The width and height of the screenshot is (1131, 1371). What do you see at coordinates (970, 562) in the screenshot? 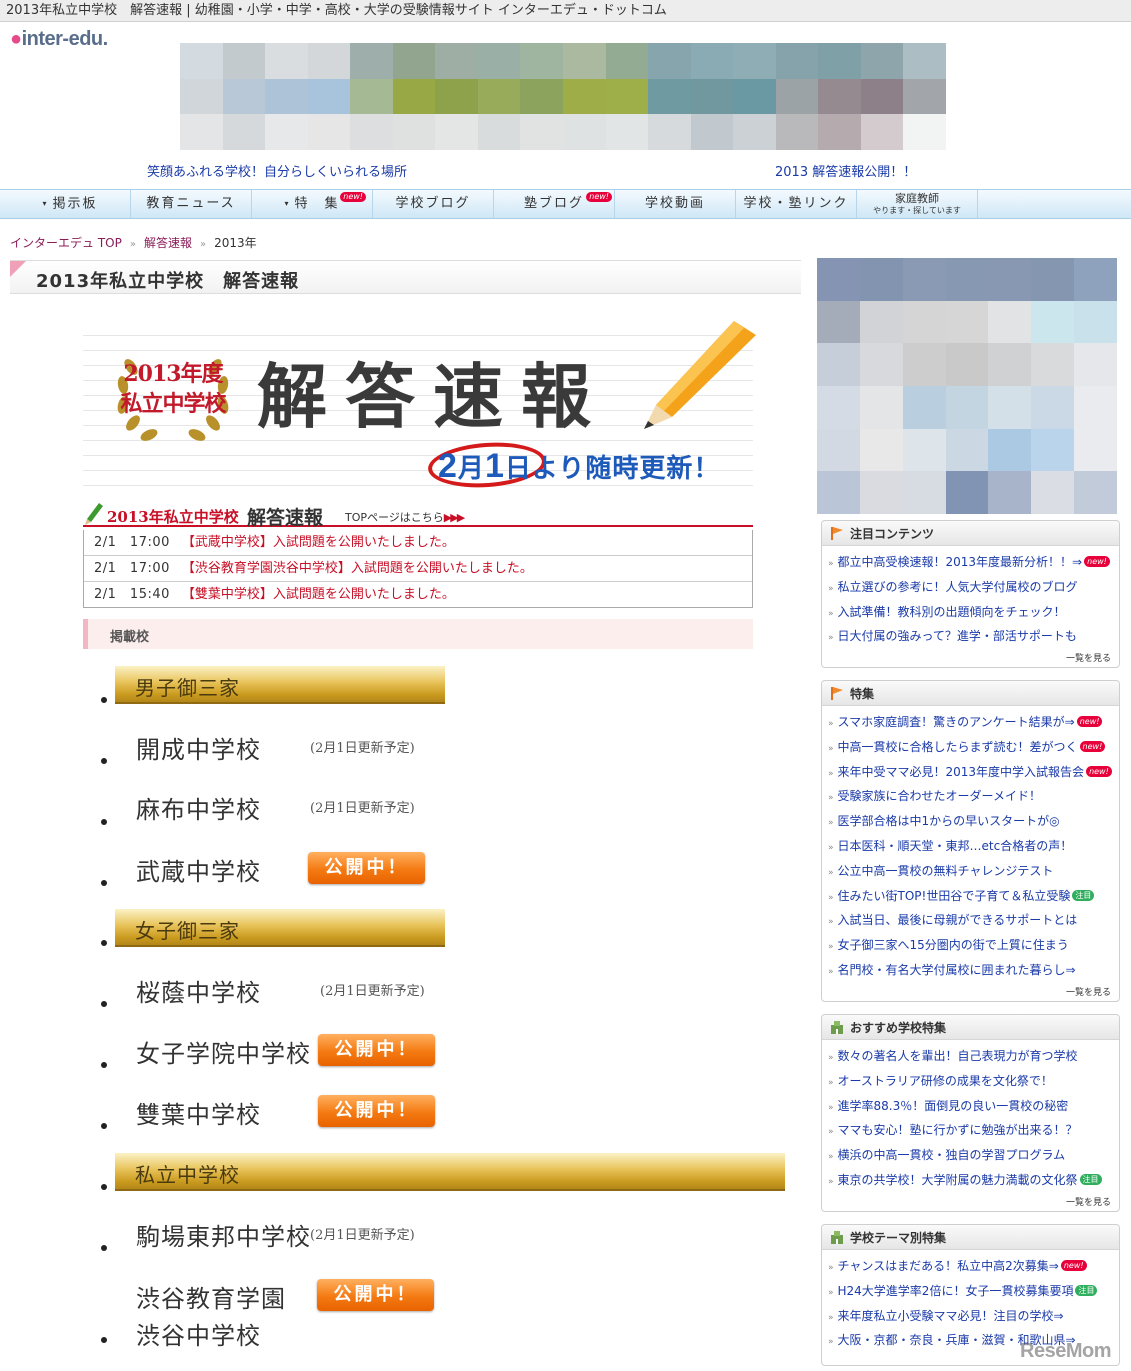
I see `panel-link: » 都立中高受検速報！2013年度最新分析！！⇒ new!` at bounding box center [970, 562].